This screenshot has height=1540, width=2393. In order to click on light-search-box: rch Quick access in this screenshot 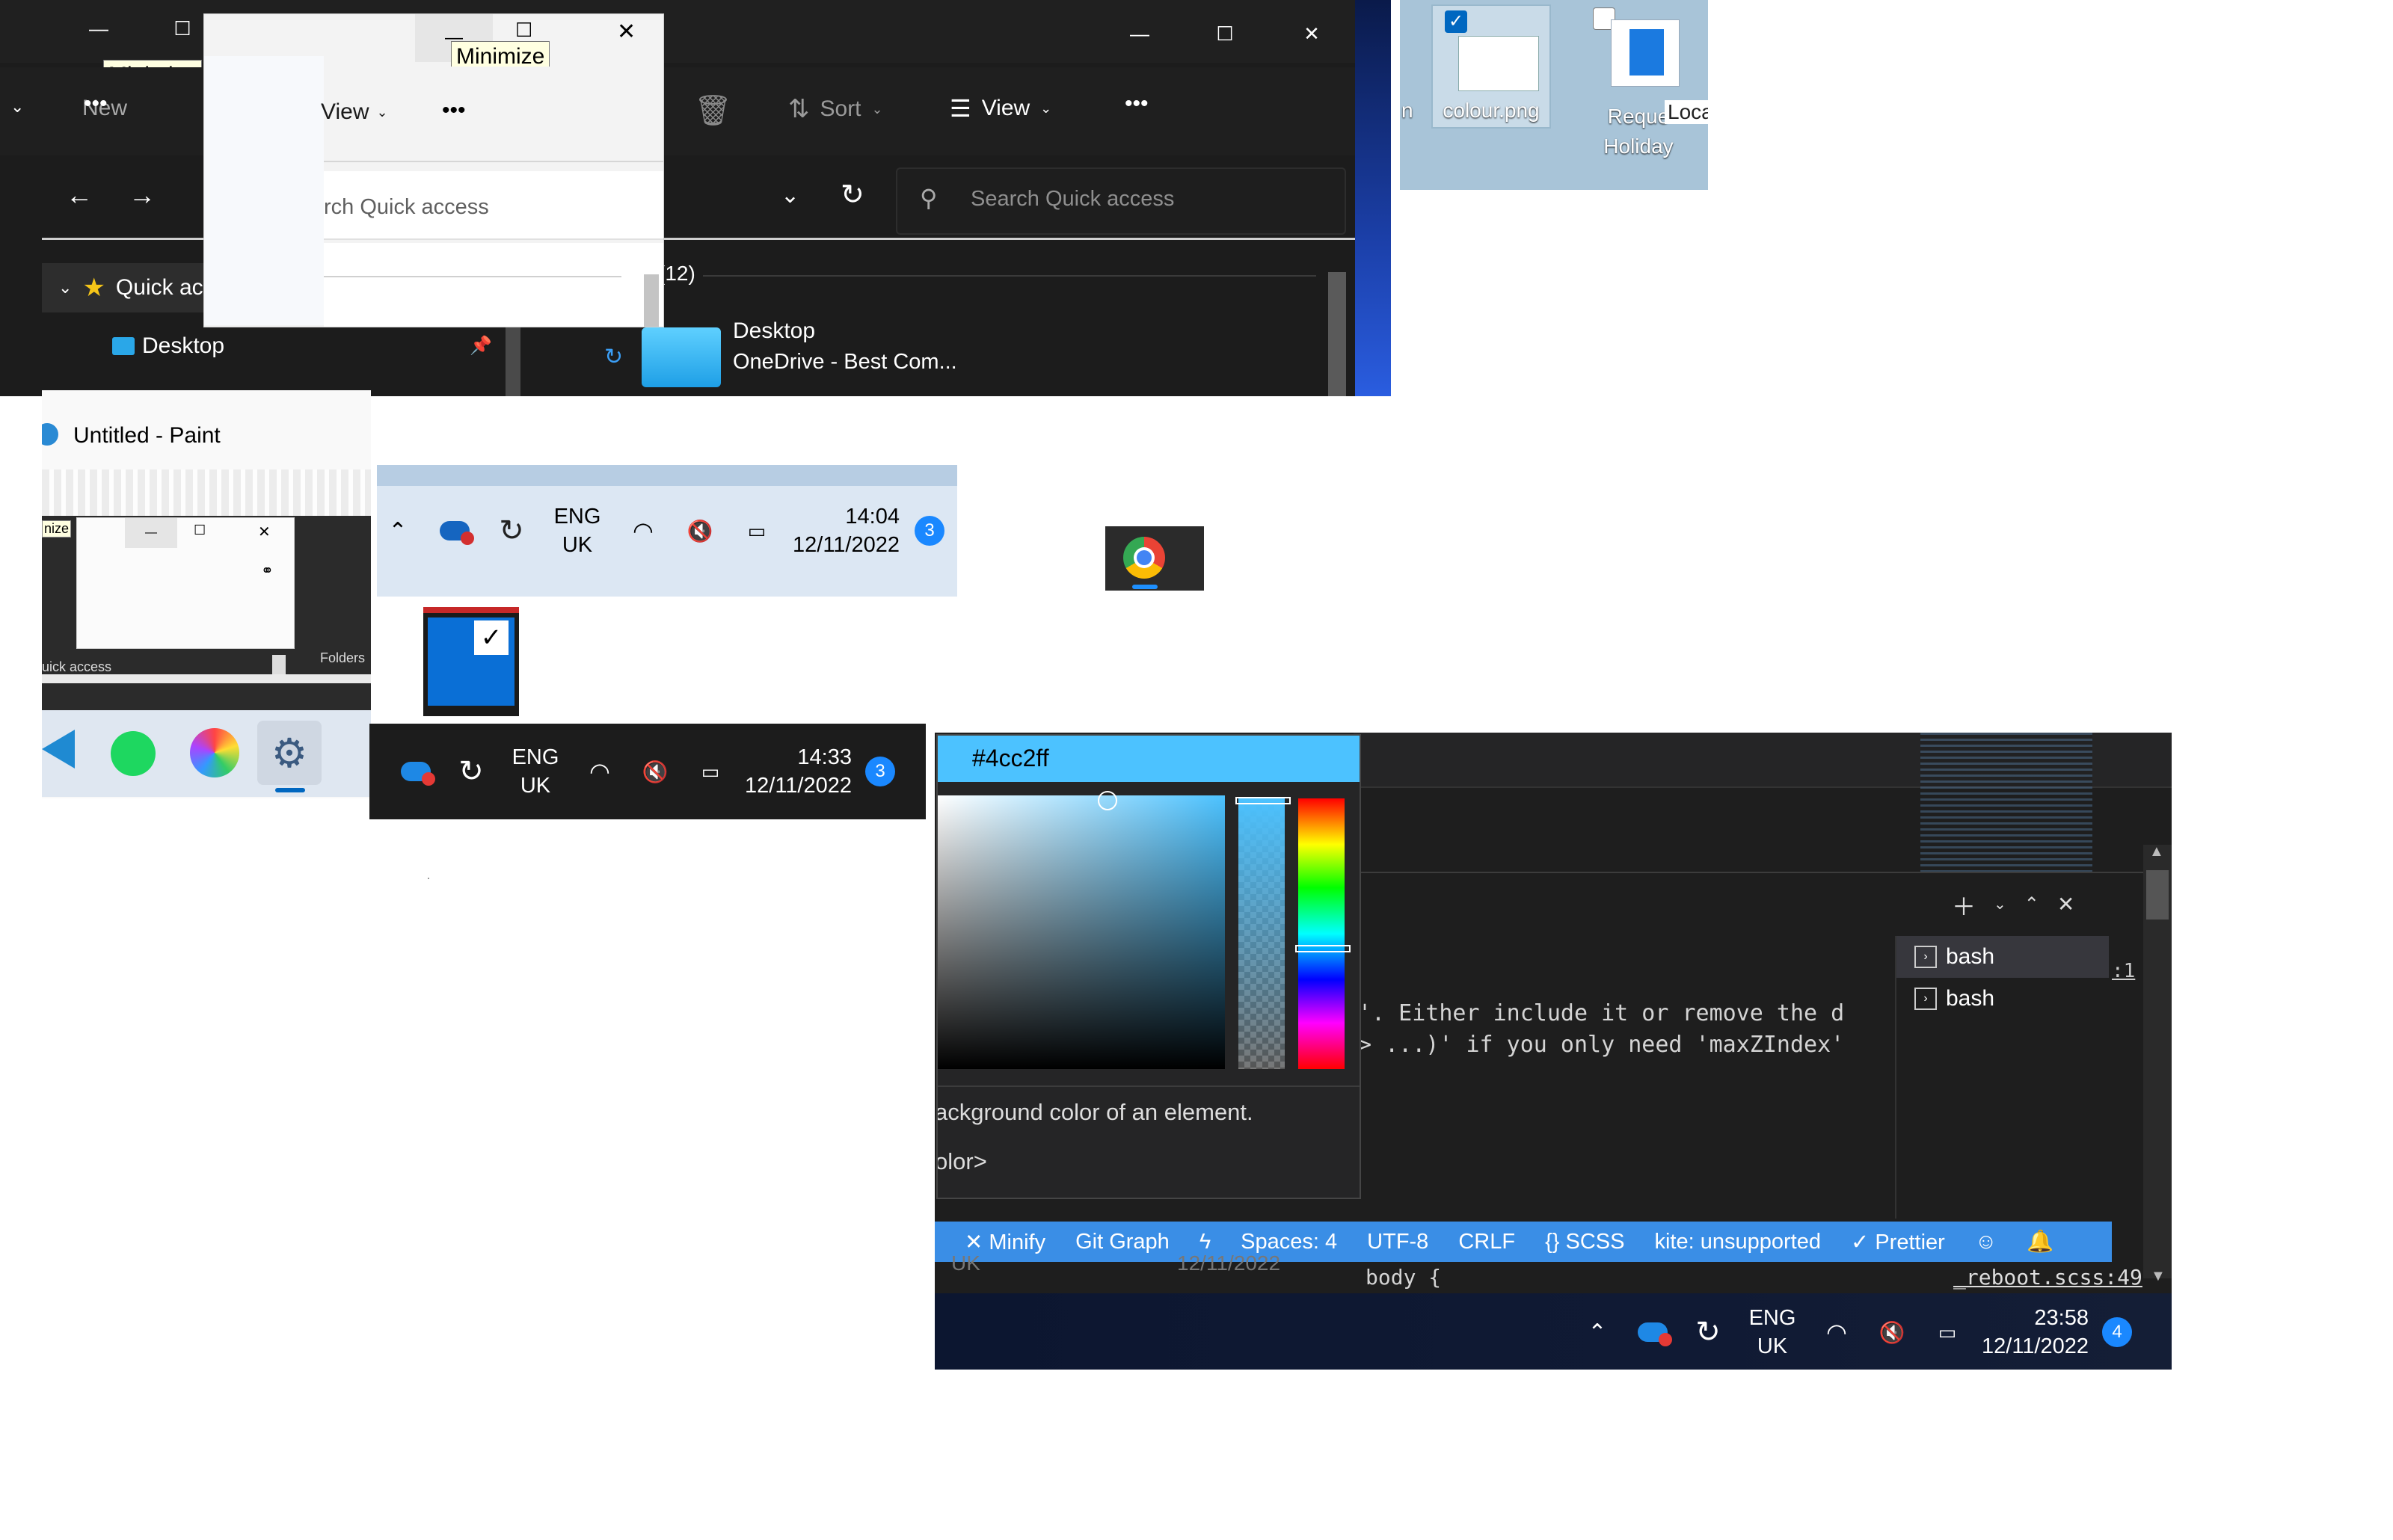, I will do `click(493, 205)`.